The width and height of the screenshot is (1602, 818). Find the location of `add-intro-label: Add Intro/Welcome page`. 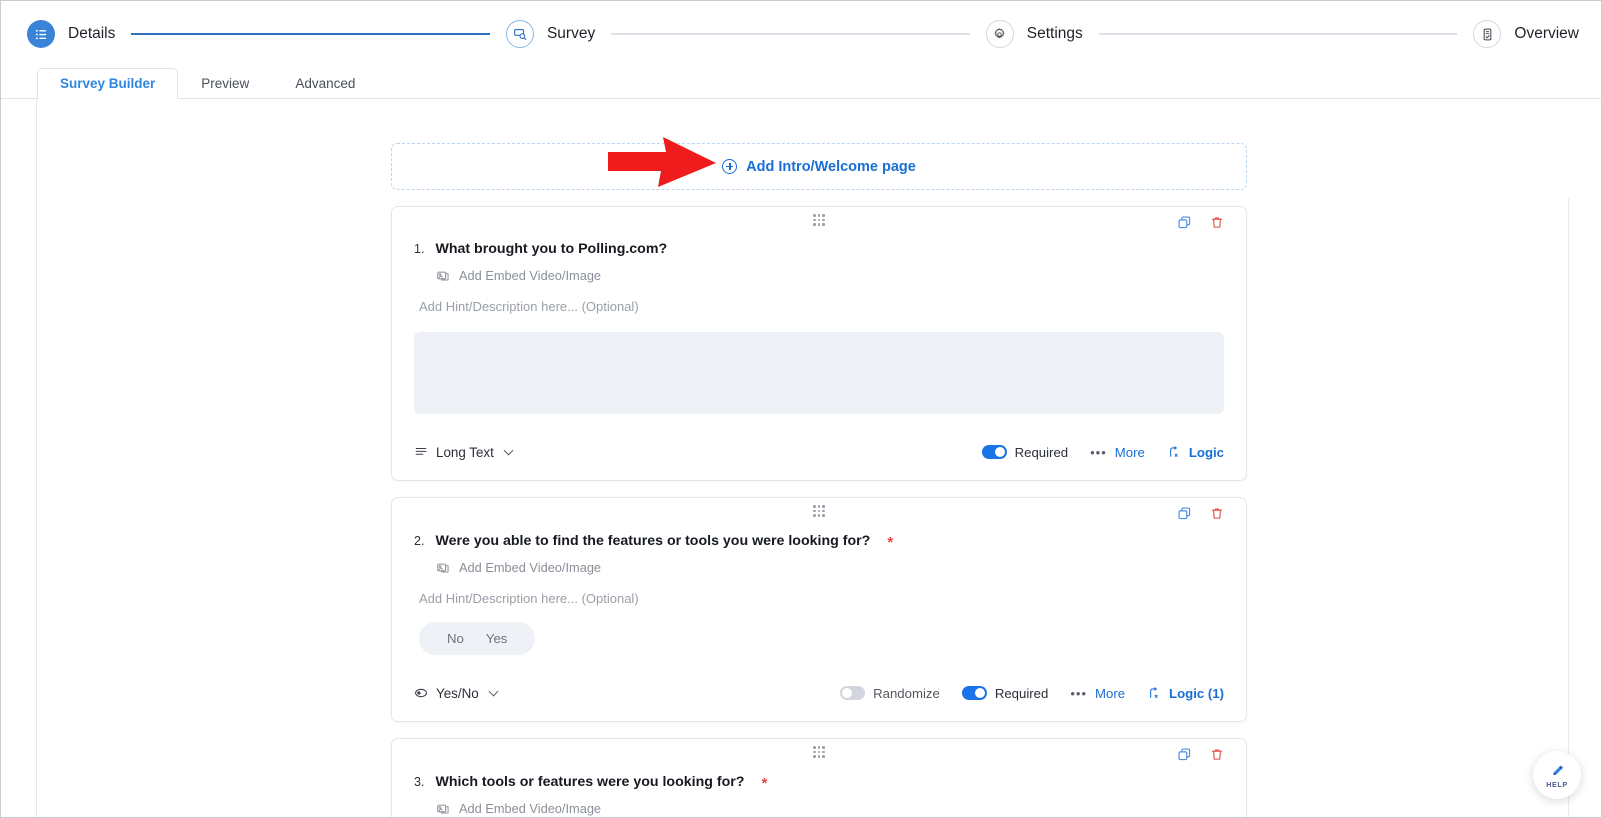

add-intro-label: Add Intro/Welcome page is located at coordinates (831, 166).